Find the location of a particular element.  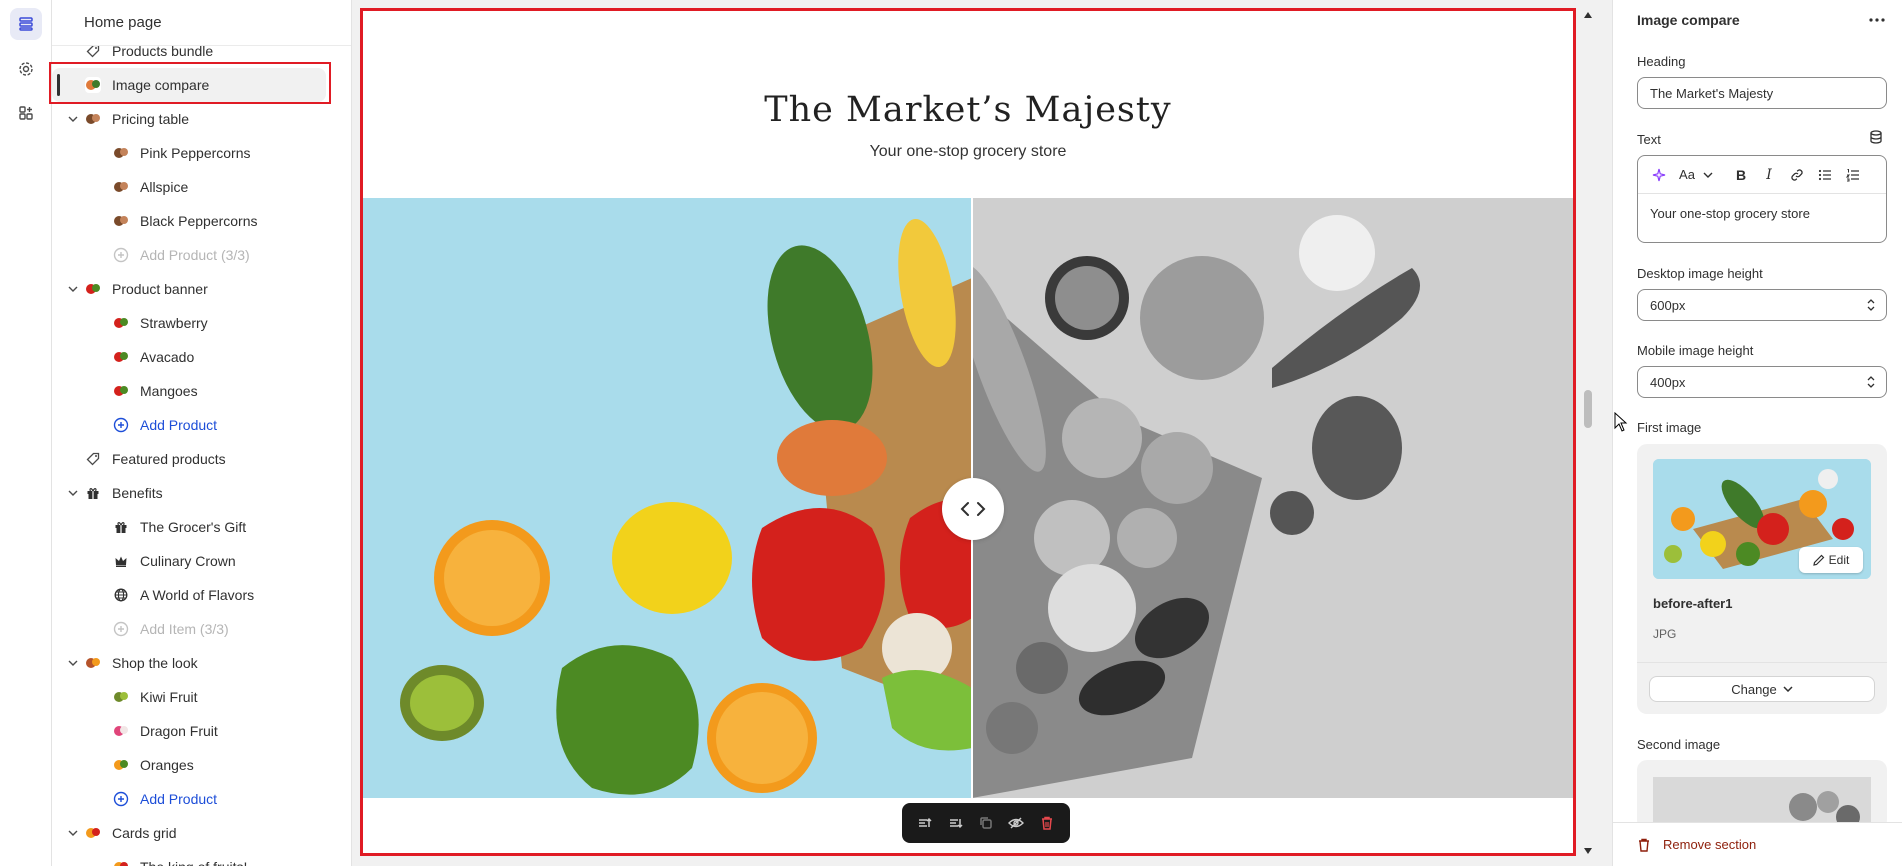

first-image-filetype: JPG is located at coordinates (1665, 634).